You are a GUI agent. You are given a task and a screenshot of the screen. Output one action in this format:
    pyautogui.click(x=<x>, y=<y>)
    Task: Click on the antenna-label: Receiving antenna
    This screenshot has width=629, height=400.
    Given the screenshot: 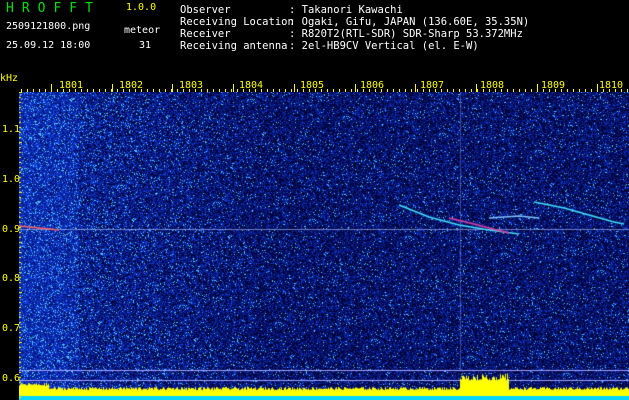 What is the action you would take?
    pyautogui.click(x=234, y=46)
    